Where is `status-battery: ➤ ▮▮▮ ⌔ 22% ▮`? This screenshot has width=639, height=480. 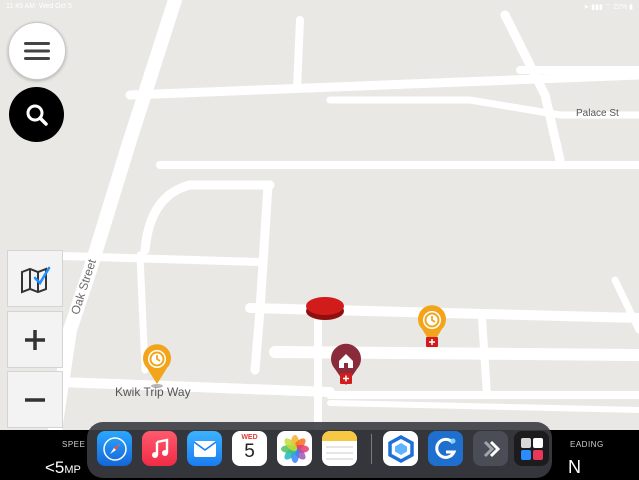
status-battery: ➤ ▮▮▮ ⌔ 22% ▮ is located at coordinates (608, 7).